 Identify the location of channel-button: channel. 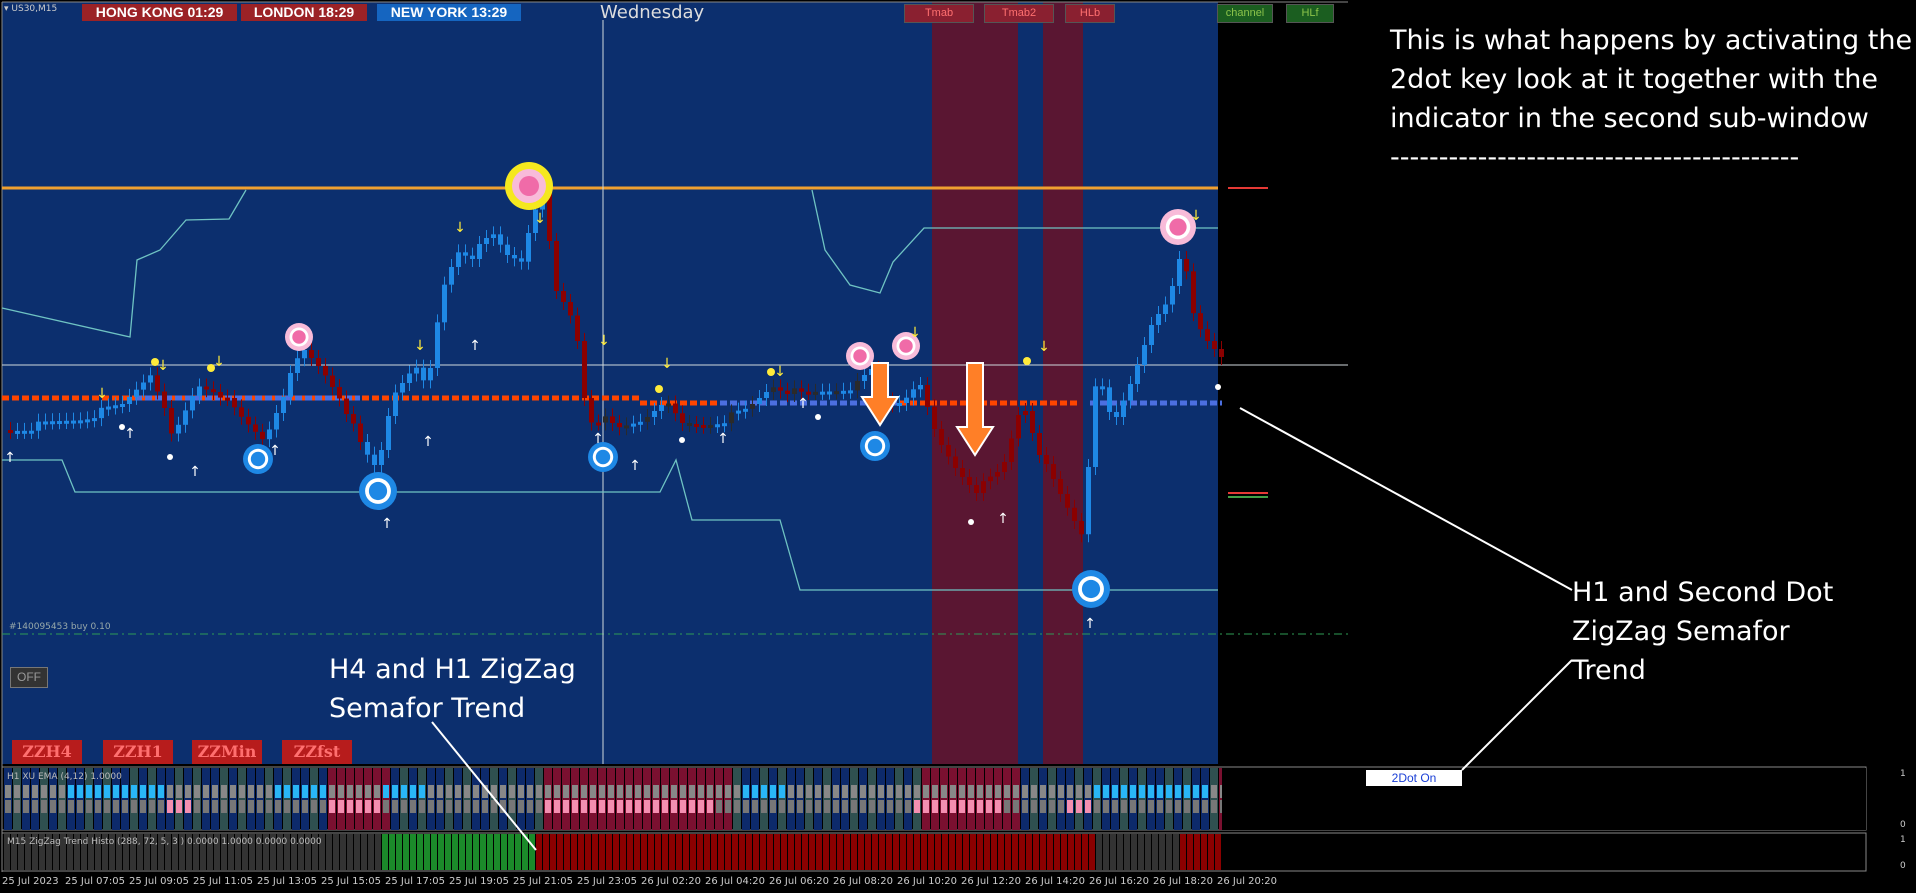
(1245, 13).